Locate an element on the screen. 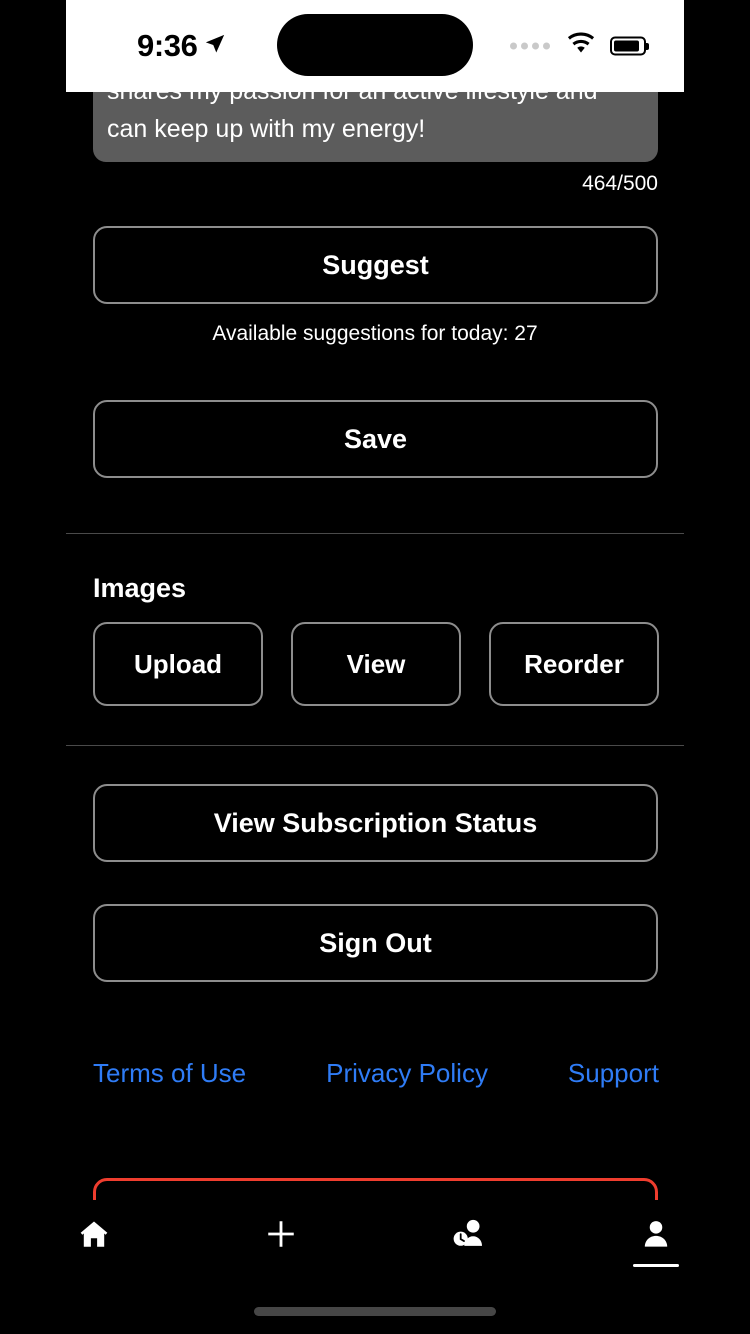 This screenshot has height=1334, width=750. section-divider-top is located at coordinates (375, 533).